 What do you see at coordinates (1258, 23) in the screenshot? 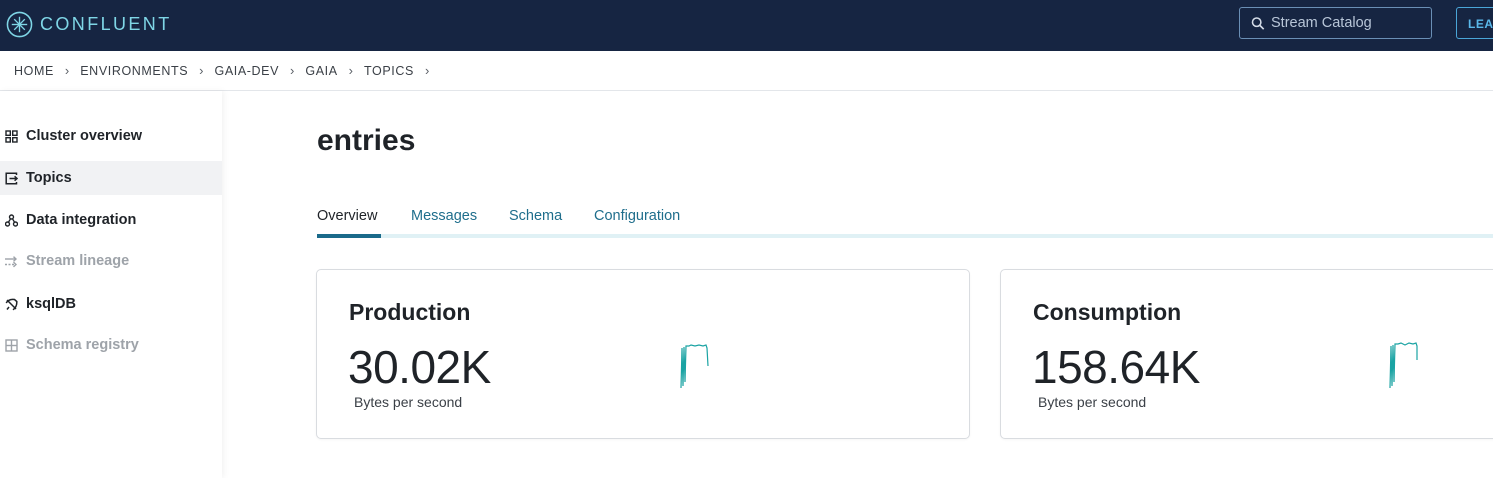
I see `search-icon` at bounding box center [1258, 23].